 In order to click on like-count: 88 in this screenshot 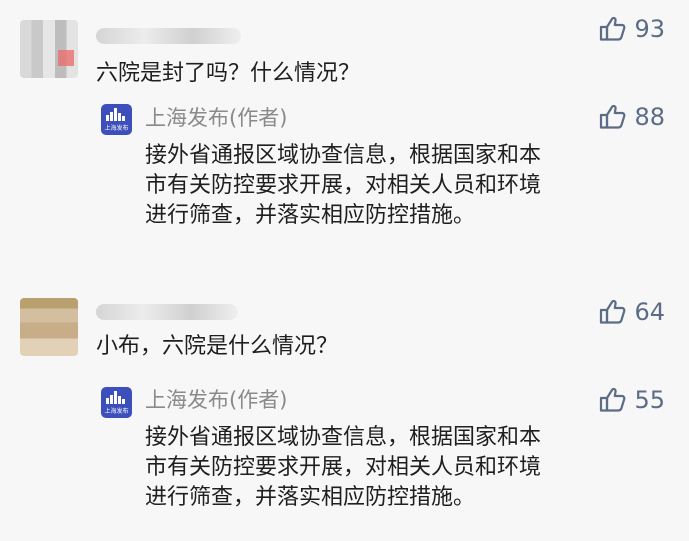, I will do `click(649, 116)`.